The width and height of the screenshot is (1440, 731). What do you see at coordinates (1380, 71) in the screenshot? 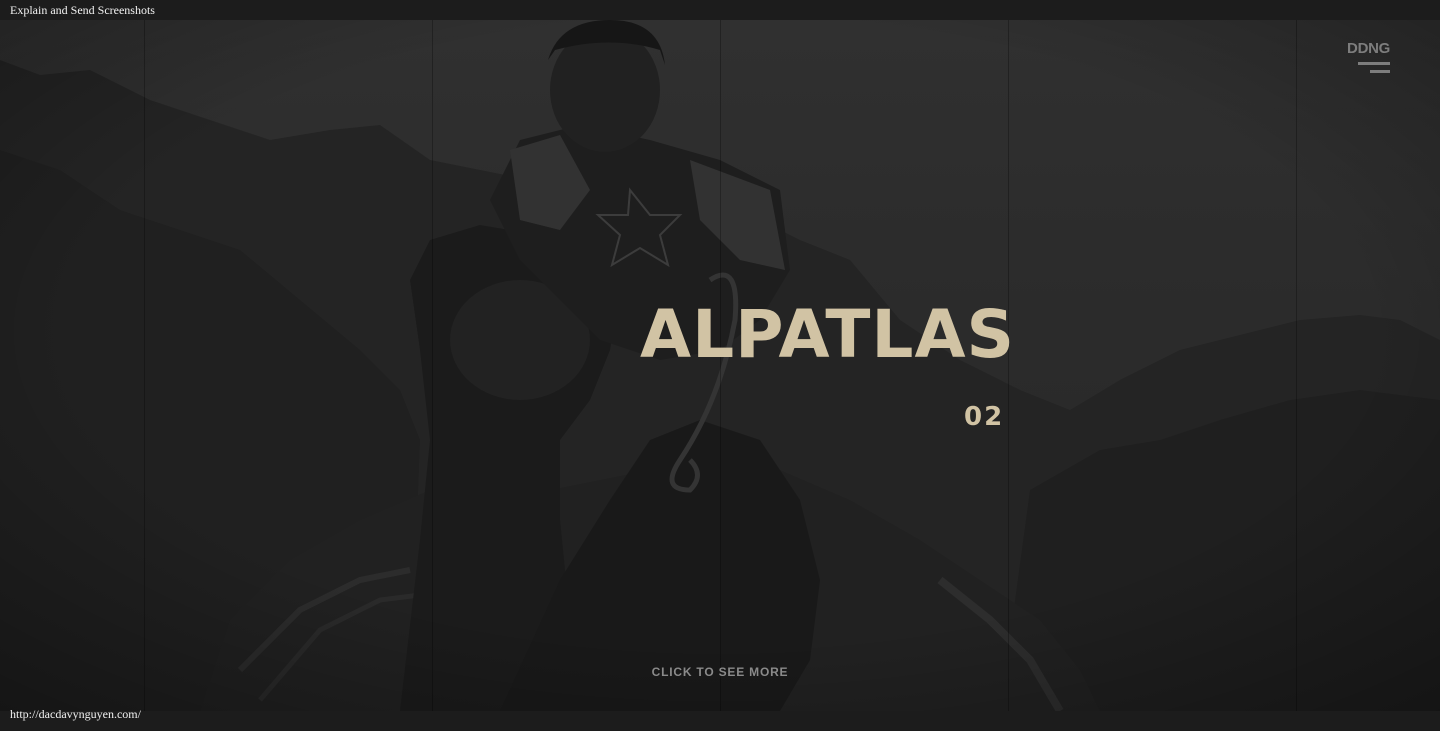
I see `menu-bar-bottom` at bounding box center [1380, 71].